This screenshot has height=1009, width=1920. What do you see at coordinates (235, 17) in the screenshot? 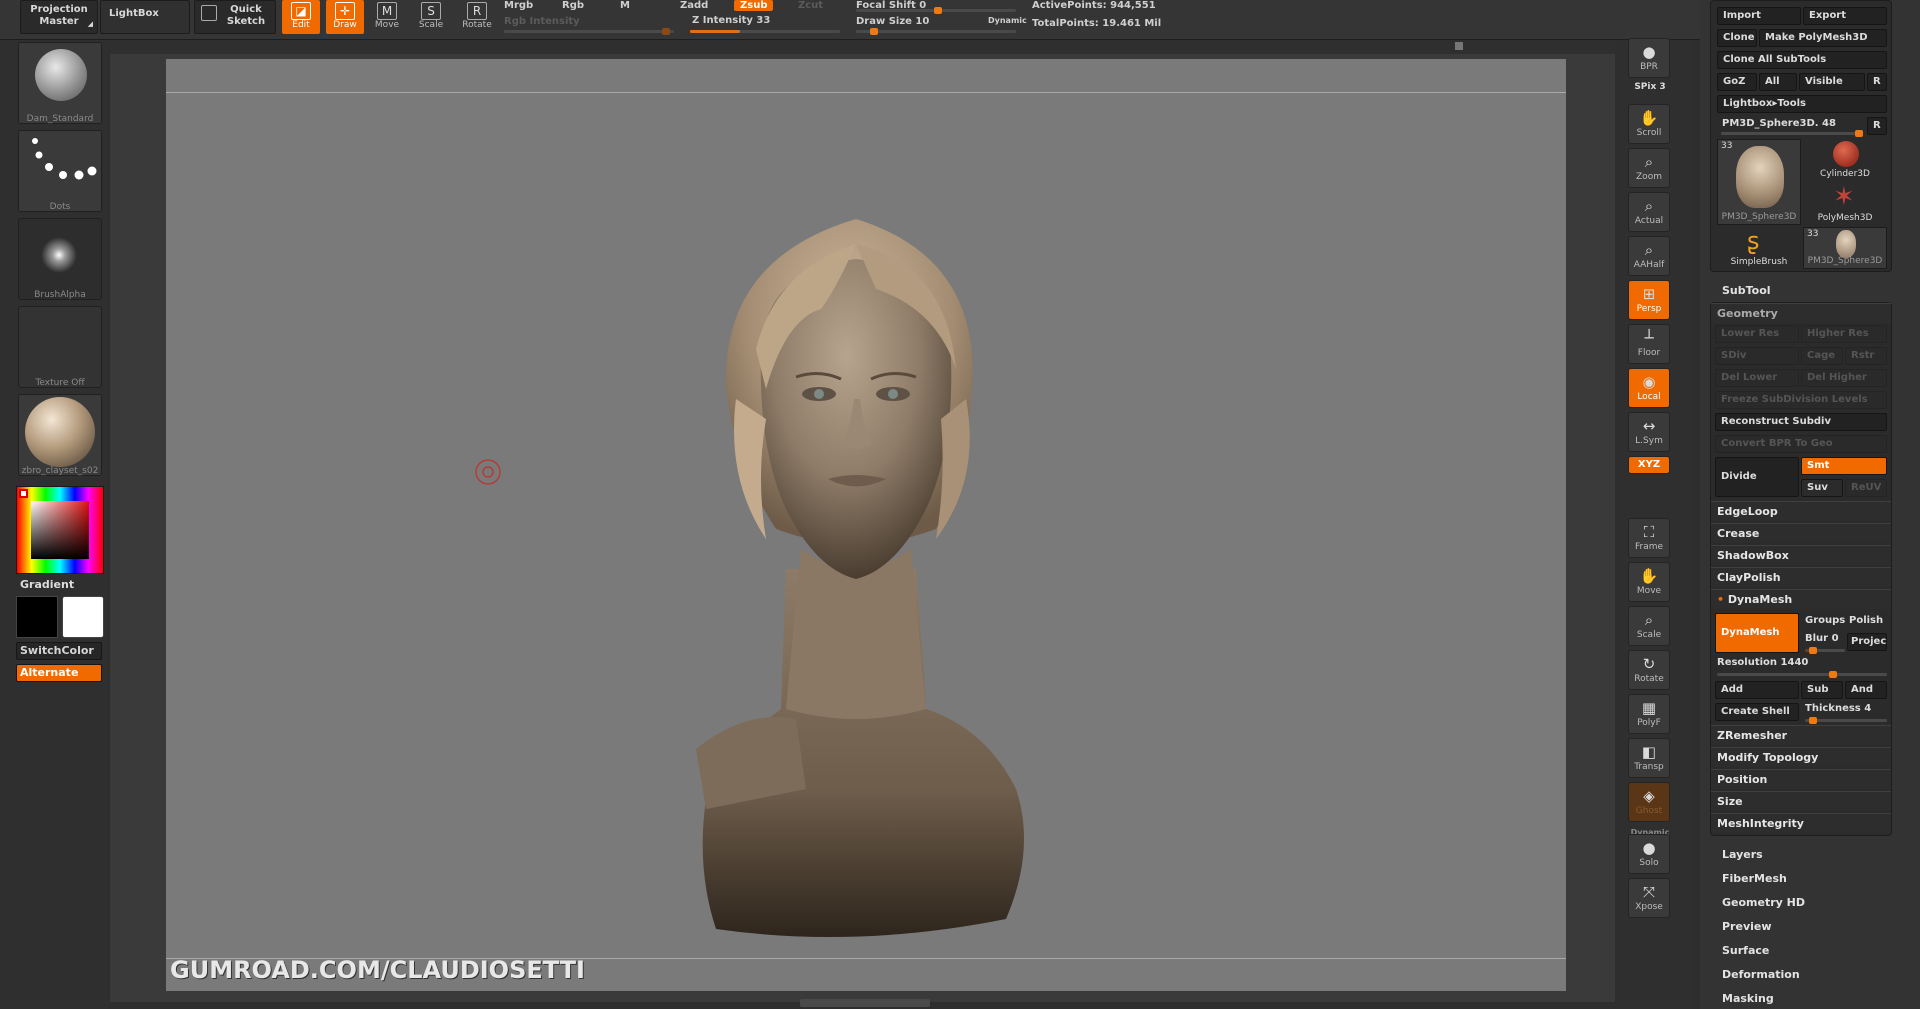
I see `quick-sketch-button: Quick Sketch` at bounding box center [235, 17].